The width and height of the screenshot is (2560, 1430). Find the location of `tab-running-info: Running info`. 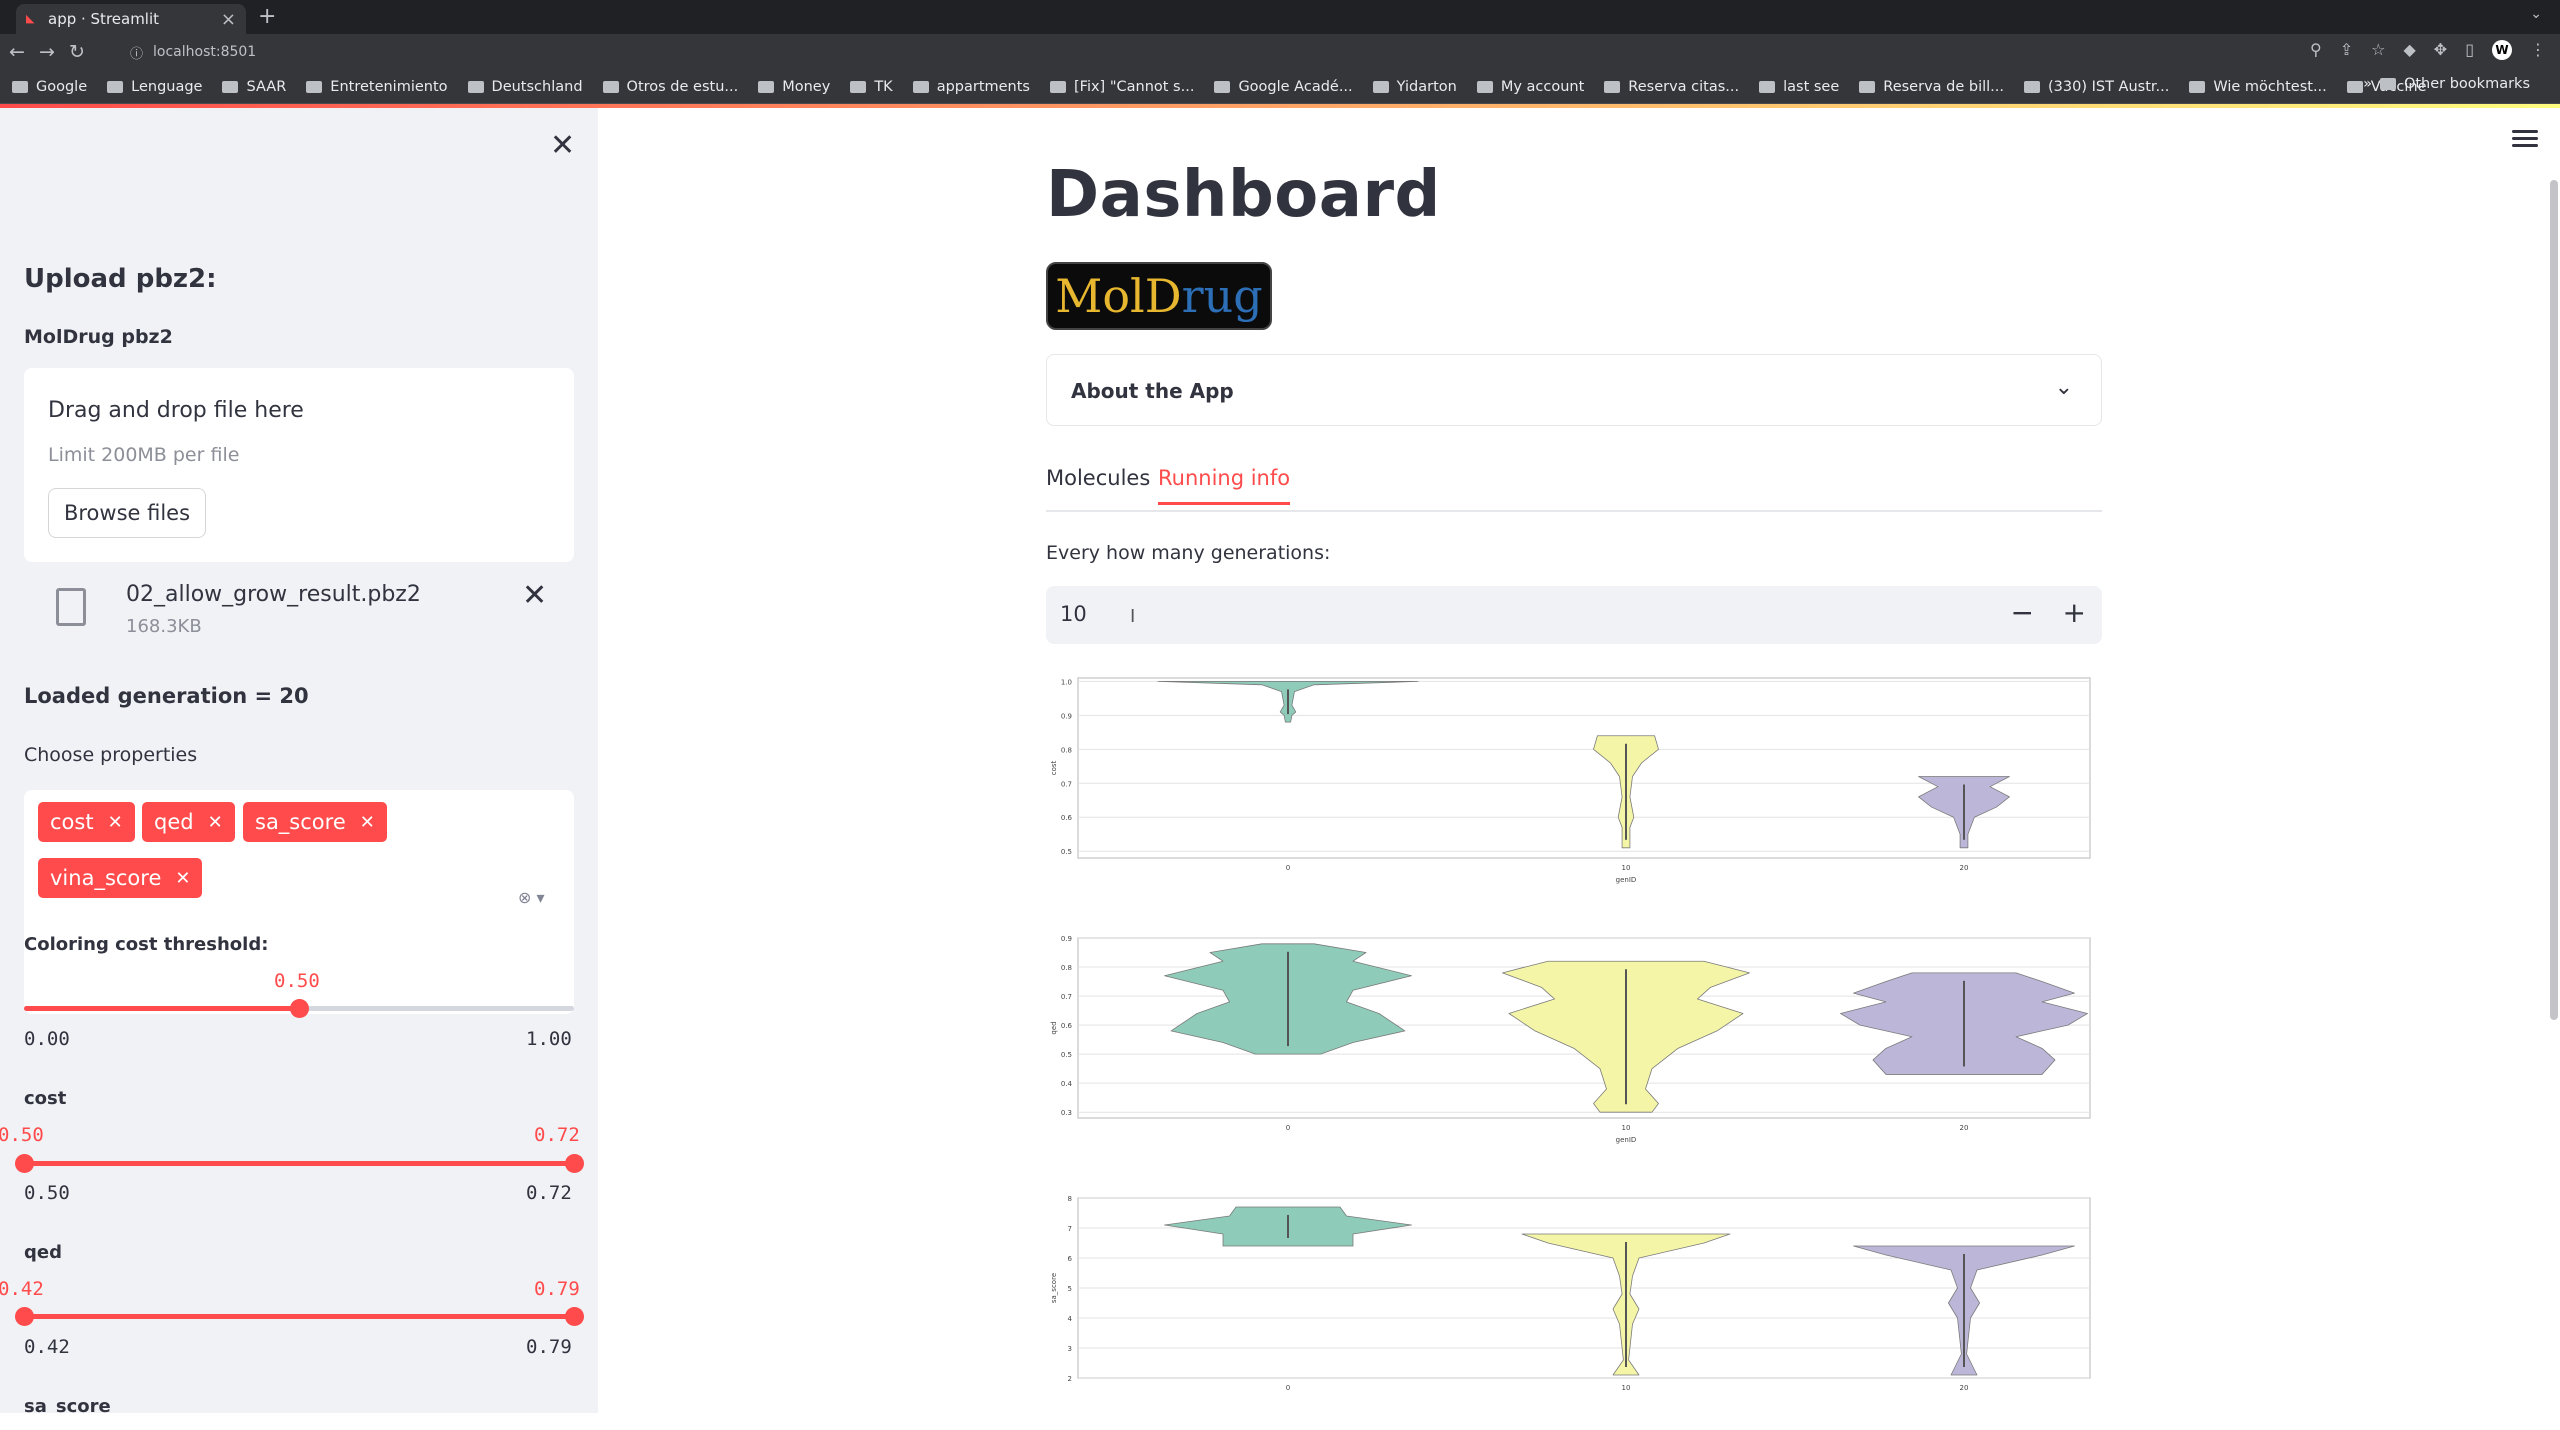

tab-running-info: Running info is located at coordinates (1224, 485).